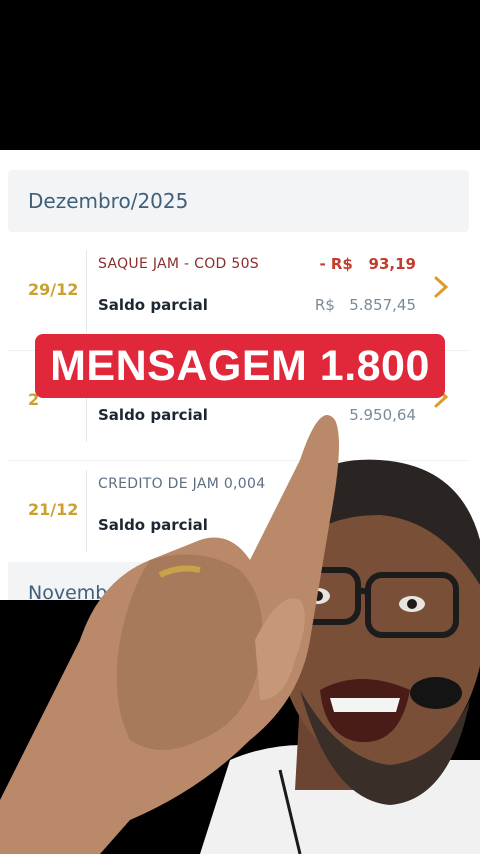  What do you see at coordinates (238, 460) in the screenshot?
I see `row-separator` at bounding box center [238, 460].